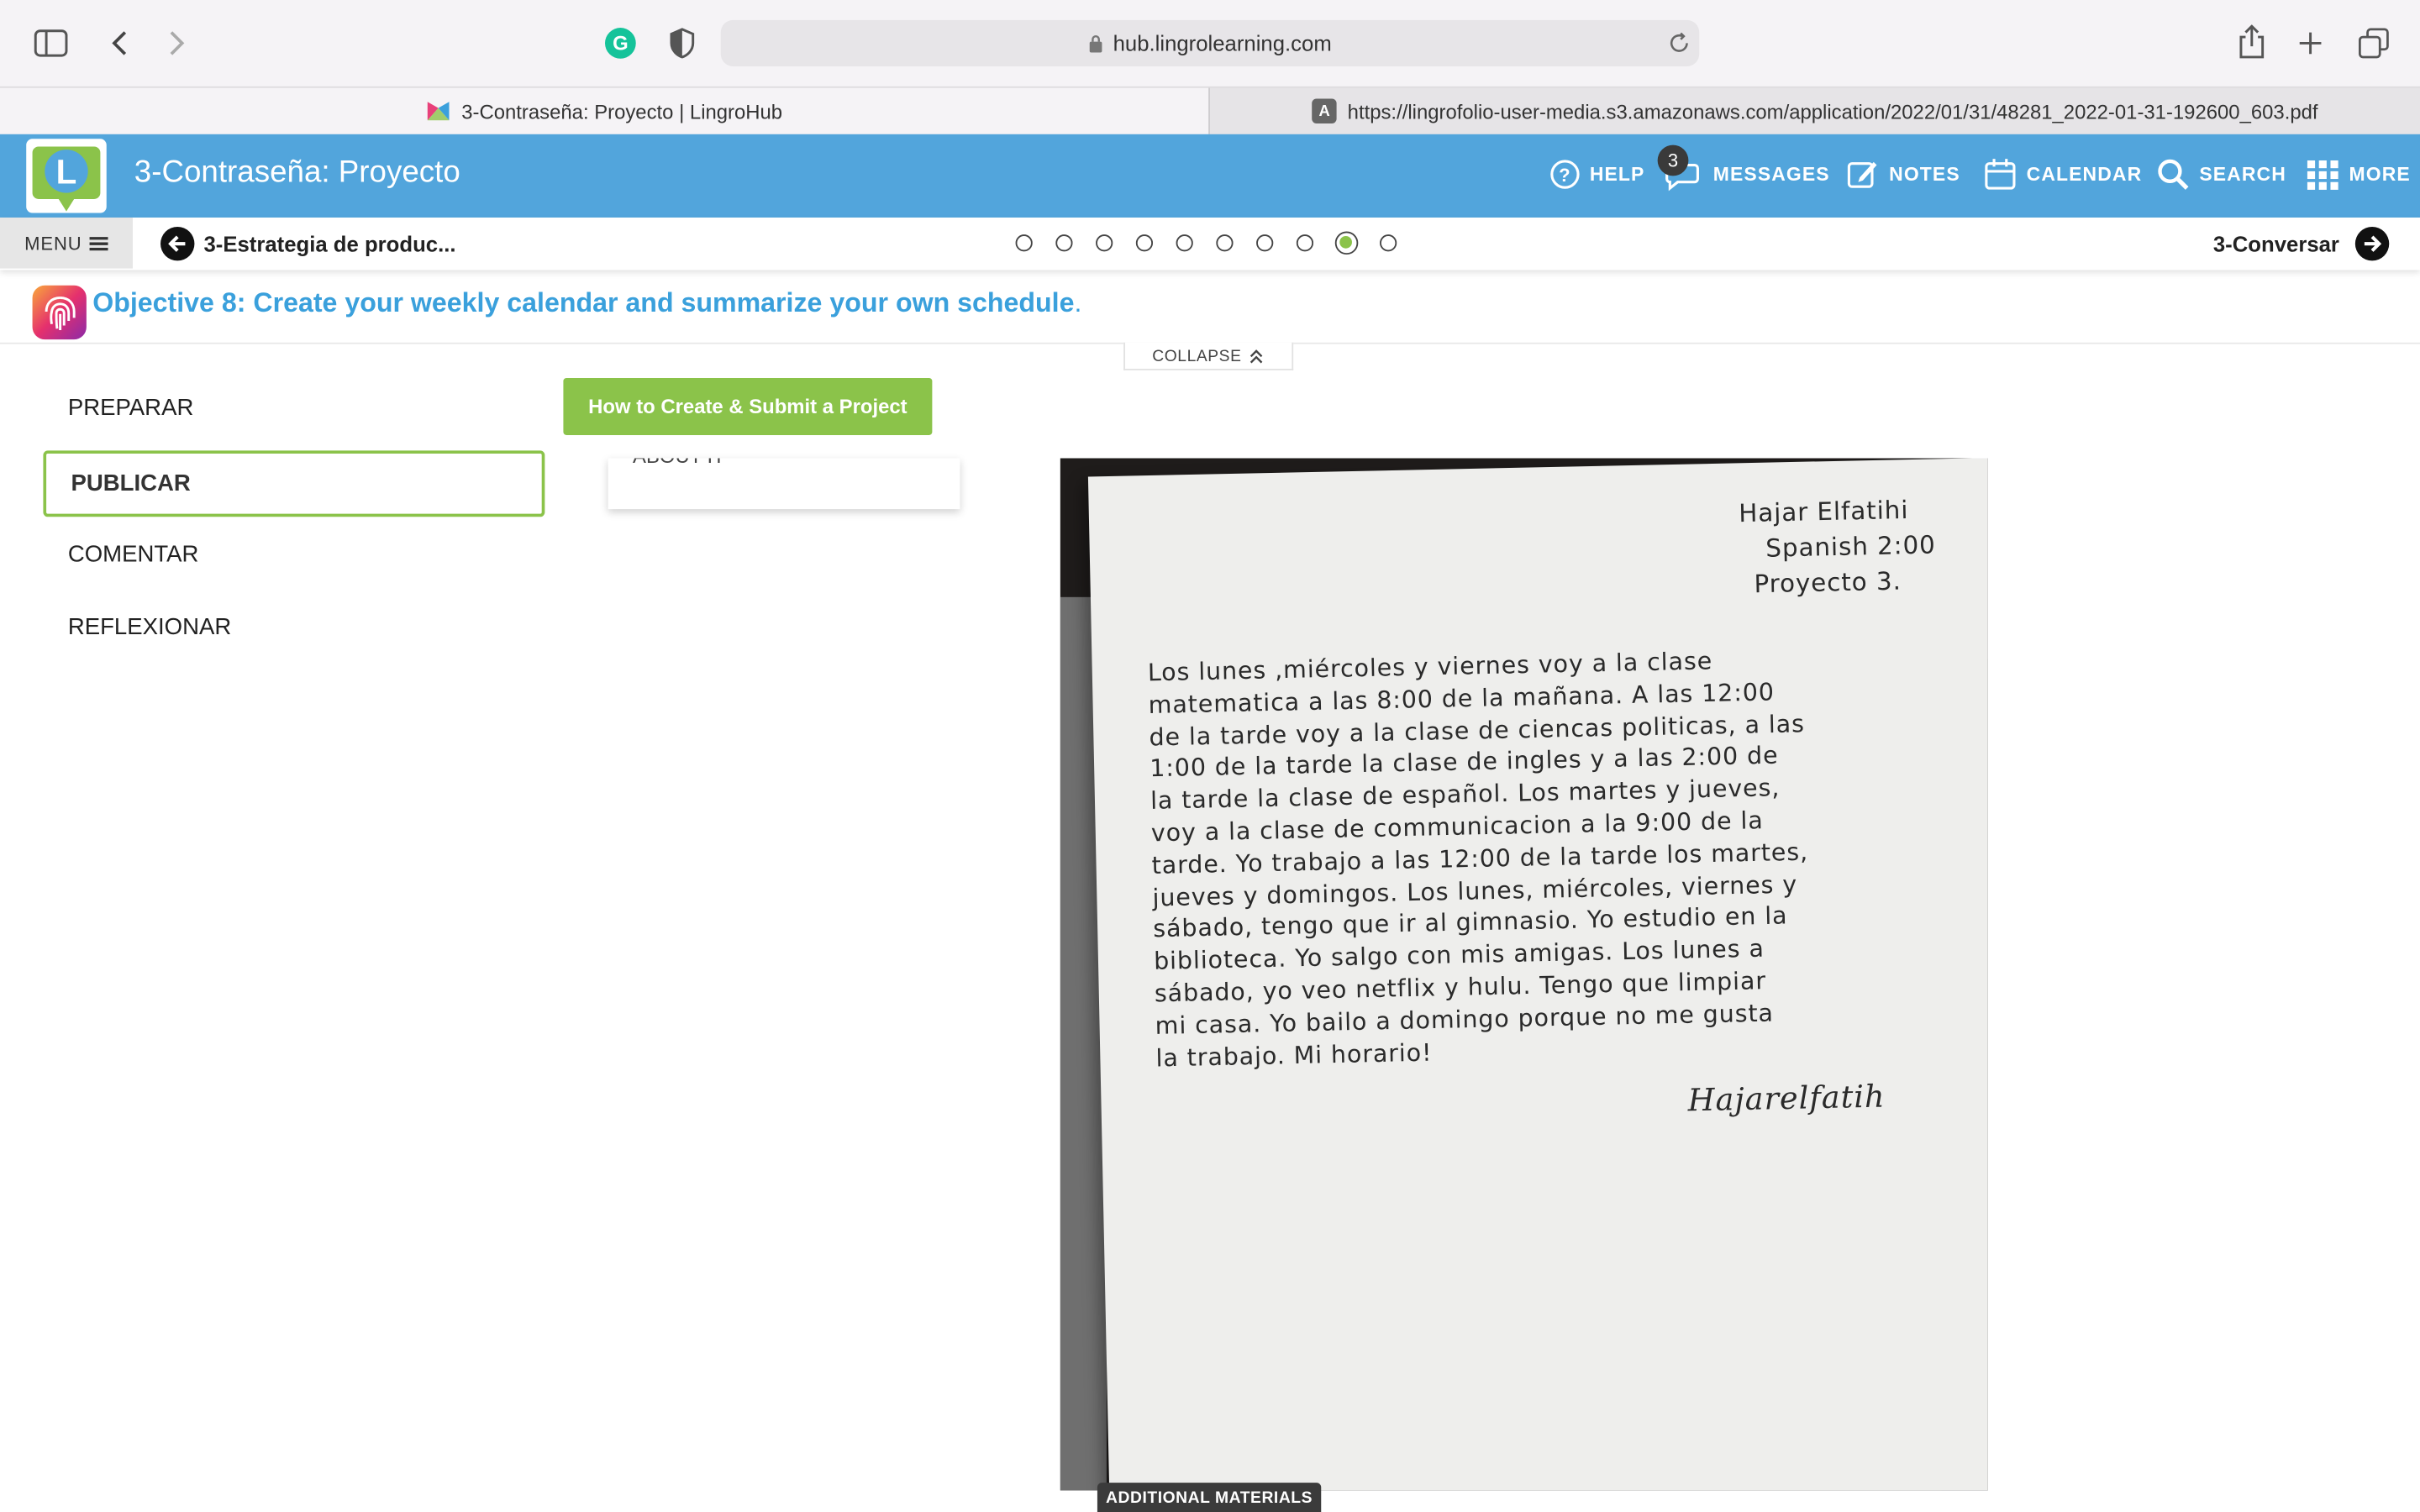  What do you see at coordinates (51, 43) in the screenshot?
I see `sidebar-toggle-icon` at bounding box center [51, 43].